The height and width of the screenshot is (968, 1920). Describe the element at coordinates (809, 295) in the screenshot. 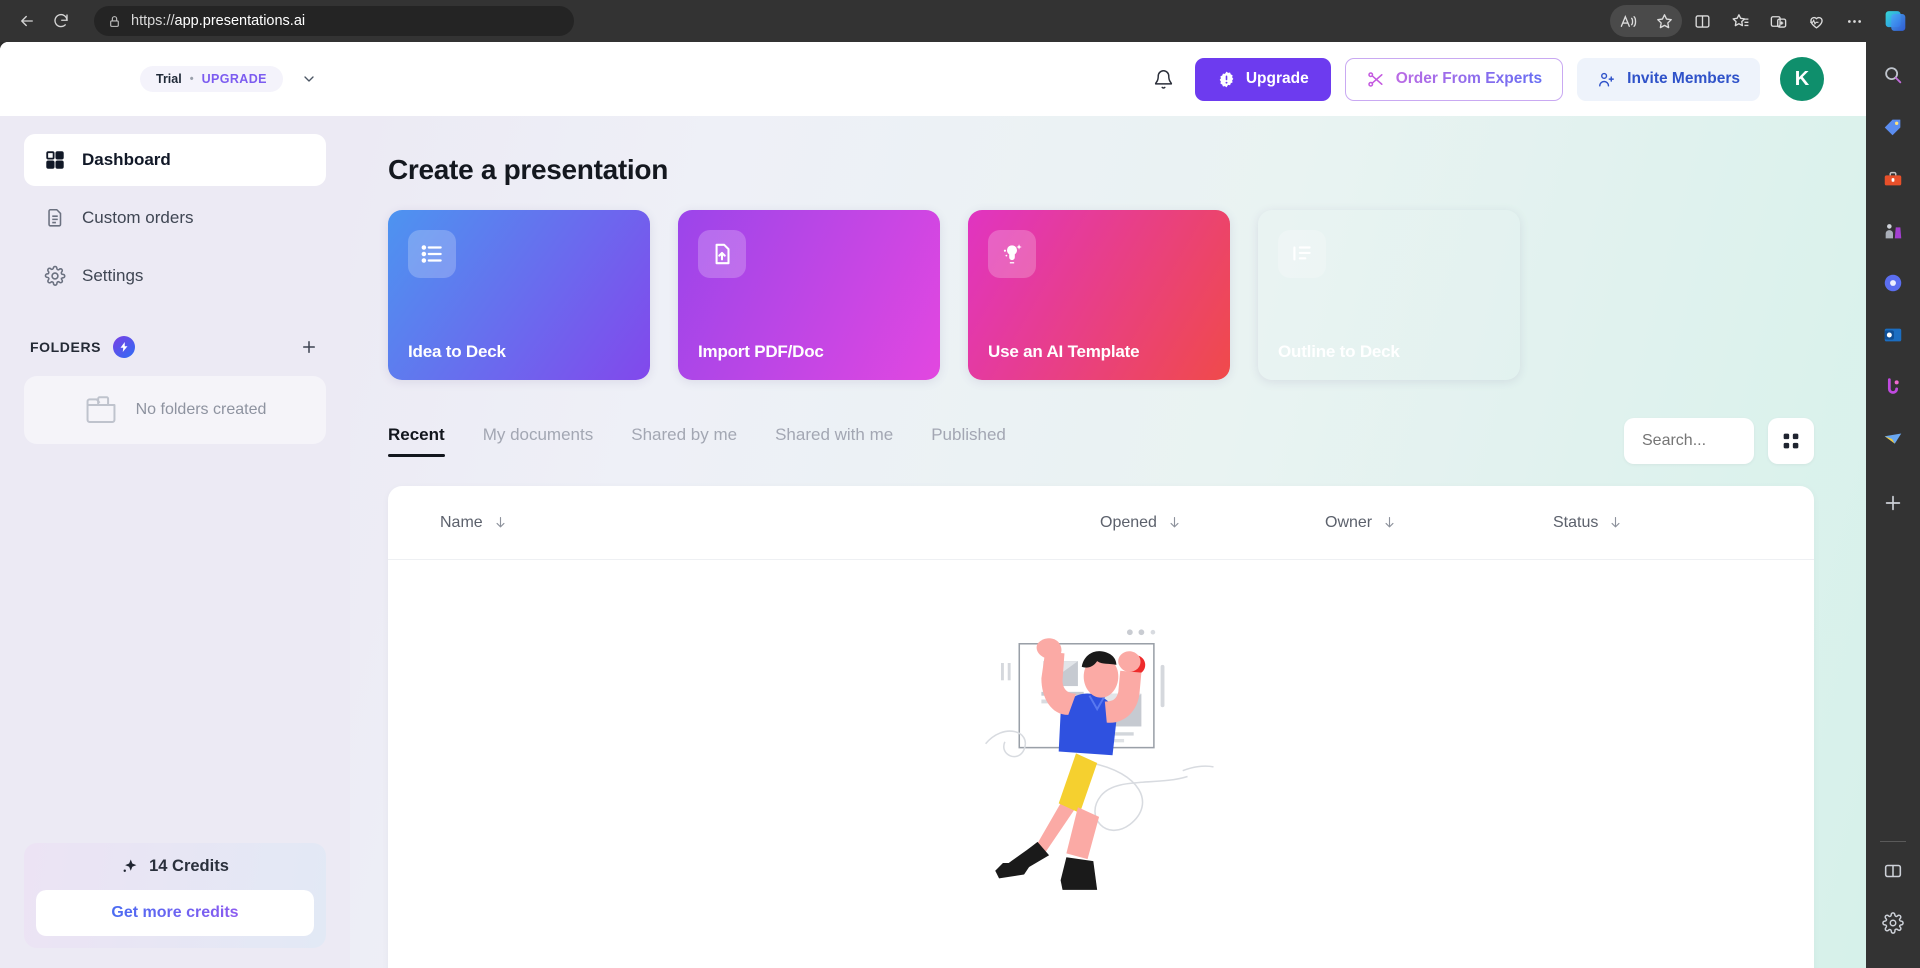

I see `card-import-pdf-doc: Import PDF/Doc` at that location.